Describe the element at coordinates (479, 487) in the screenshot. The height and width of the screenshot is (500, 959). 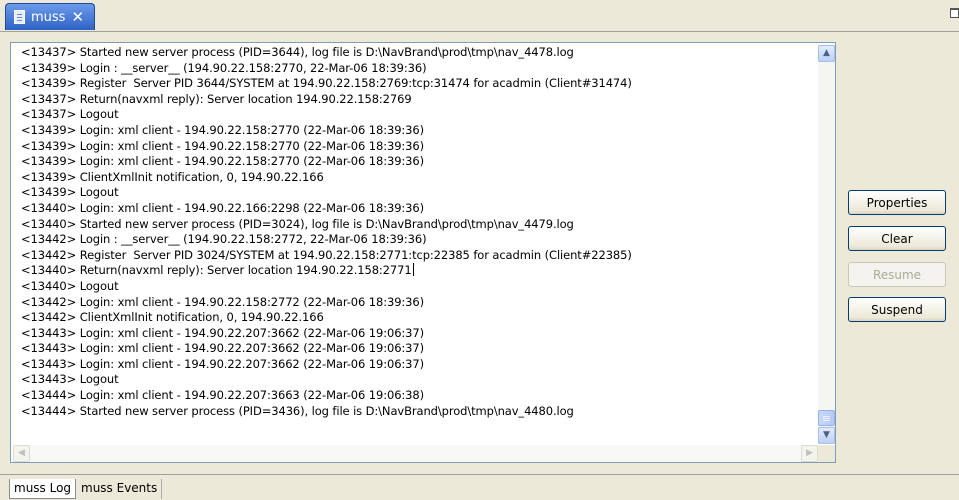
I see `bottom-tab-bar: muss Log muss Events` at that location.